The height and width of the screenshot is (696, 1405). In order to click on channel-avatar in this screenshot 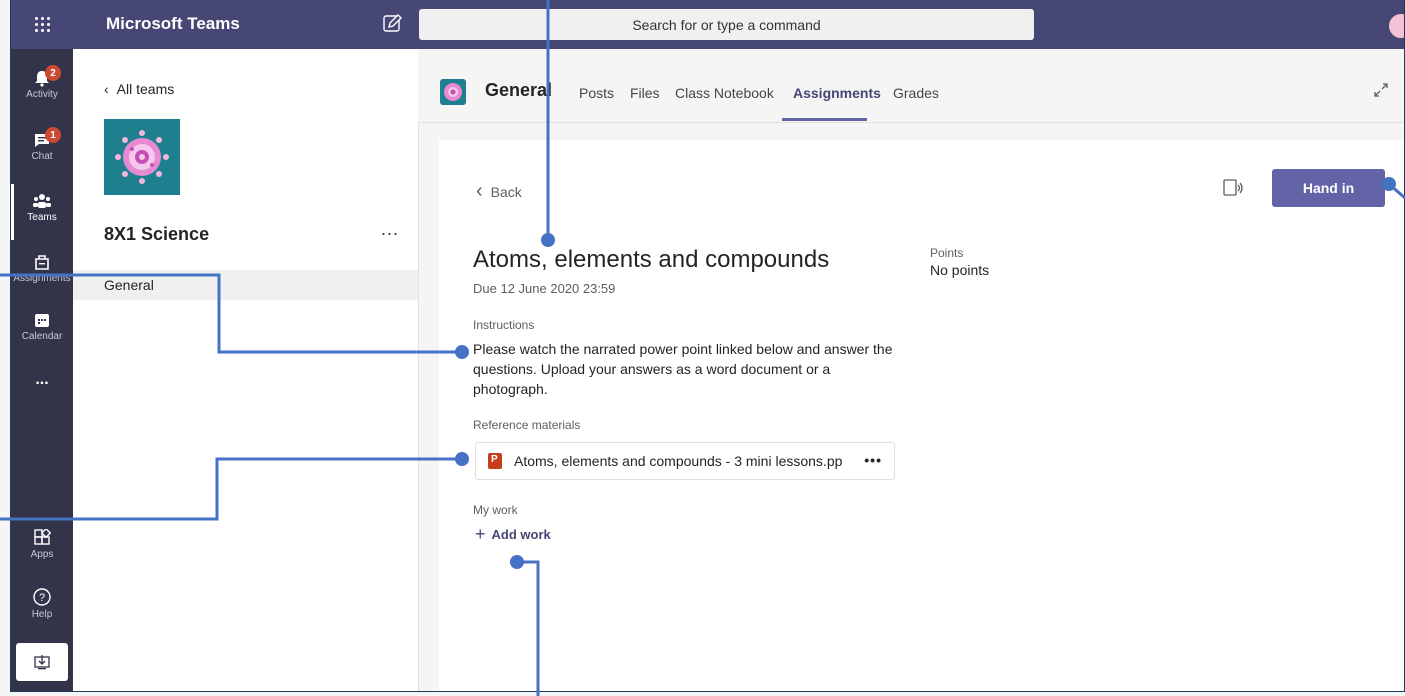, I will do `click(453, 92)`.